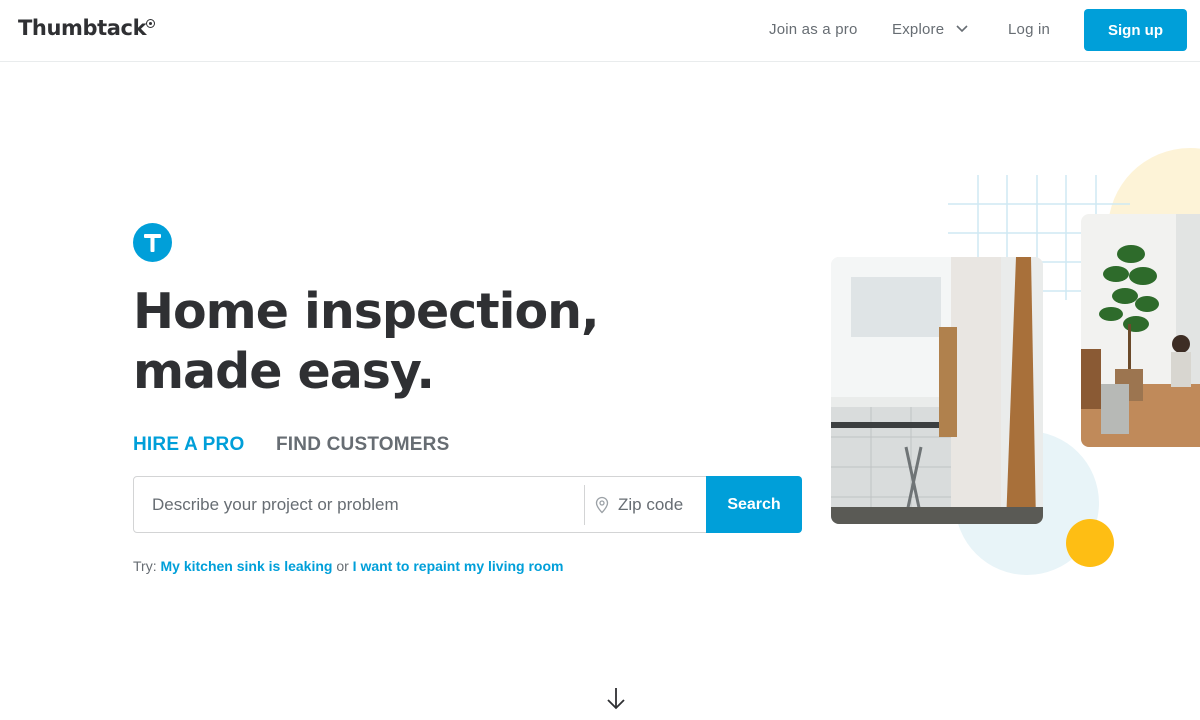 Image resolution: width=1200 pixels, height=720 pixels. Describe the element at coordinates (962, 29) in the screenshot. I see `chevron-down-icon` at that location.